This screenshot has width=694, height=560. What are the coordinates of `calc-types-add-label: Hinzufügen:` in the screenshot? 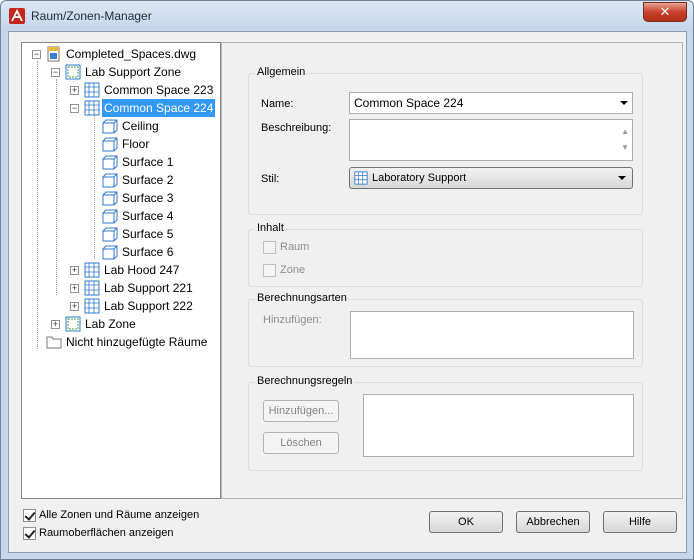 It's located at (292, 320).